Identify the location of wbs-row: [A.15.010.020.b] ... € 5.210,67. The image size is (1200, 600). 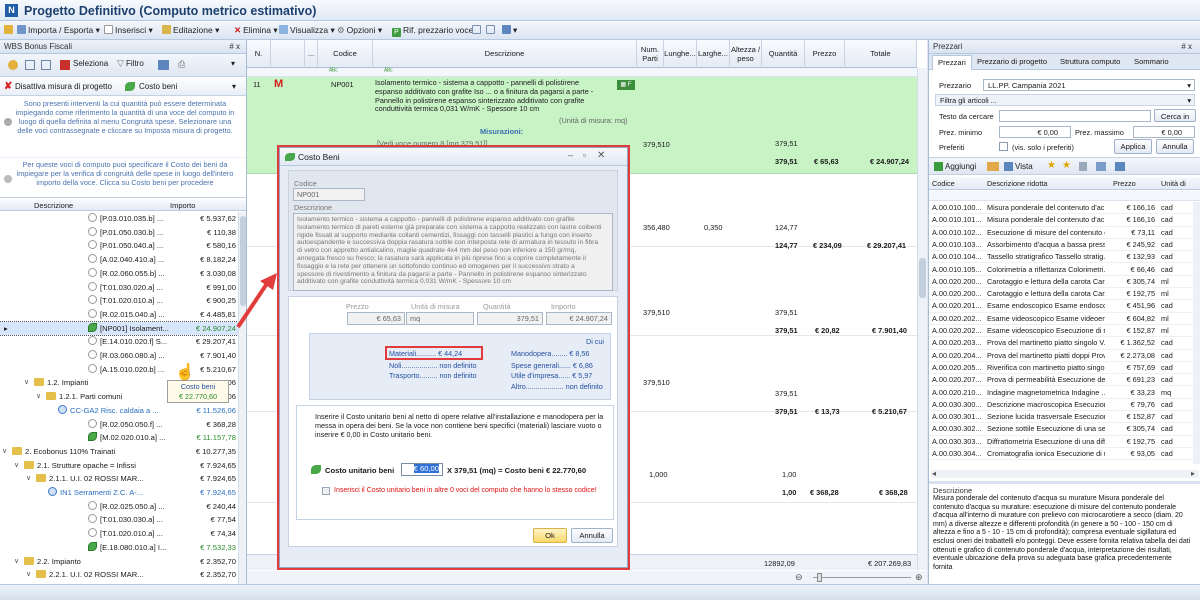
(119, 370).